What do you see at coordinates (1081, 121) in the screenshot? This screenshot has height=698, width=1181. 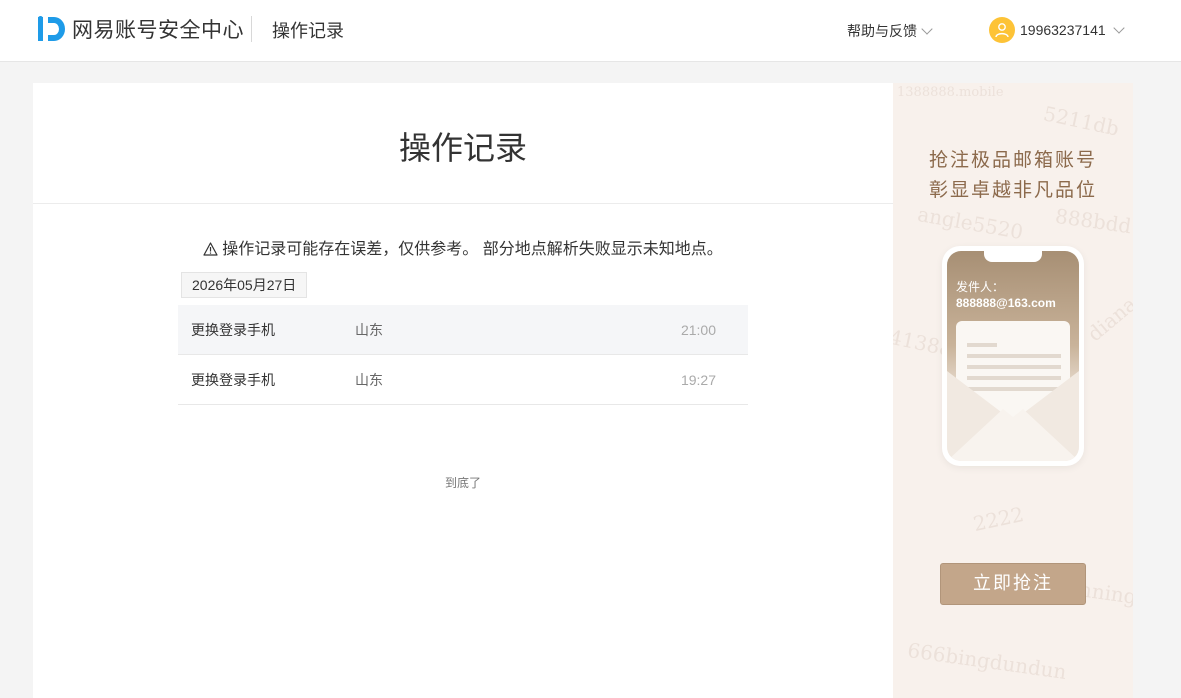 I see `ad-watermark: 5211db` at bounding box center [1081, 121].